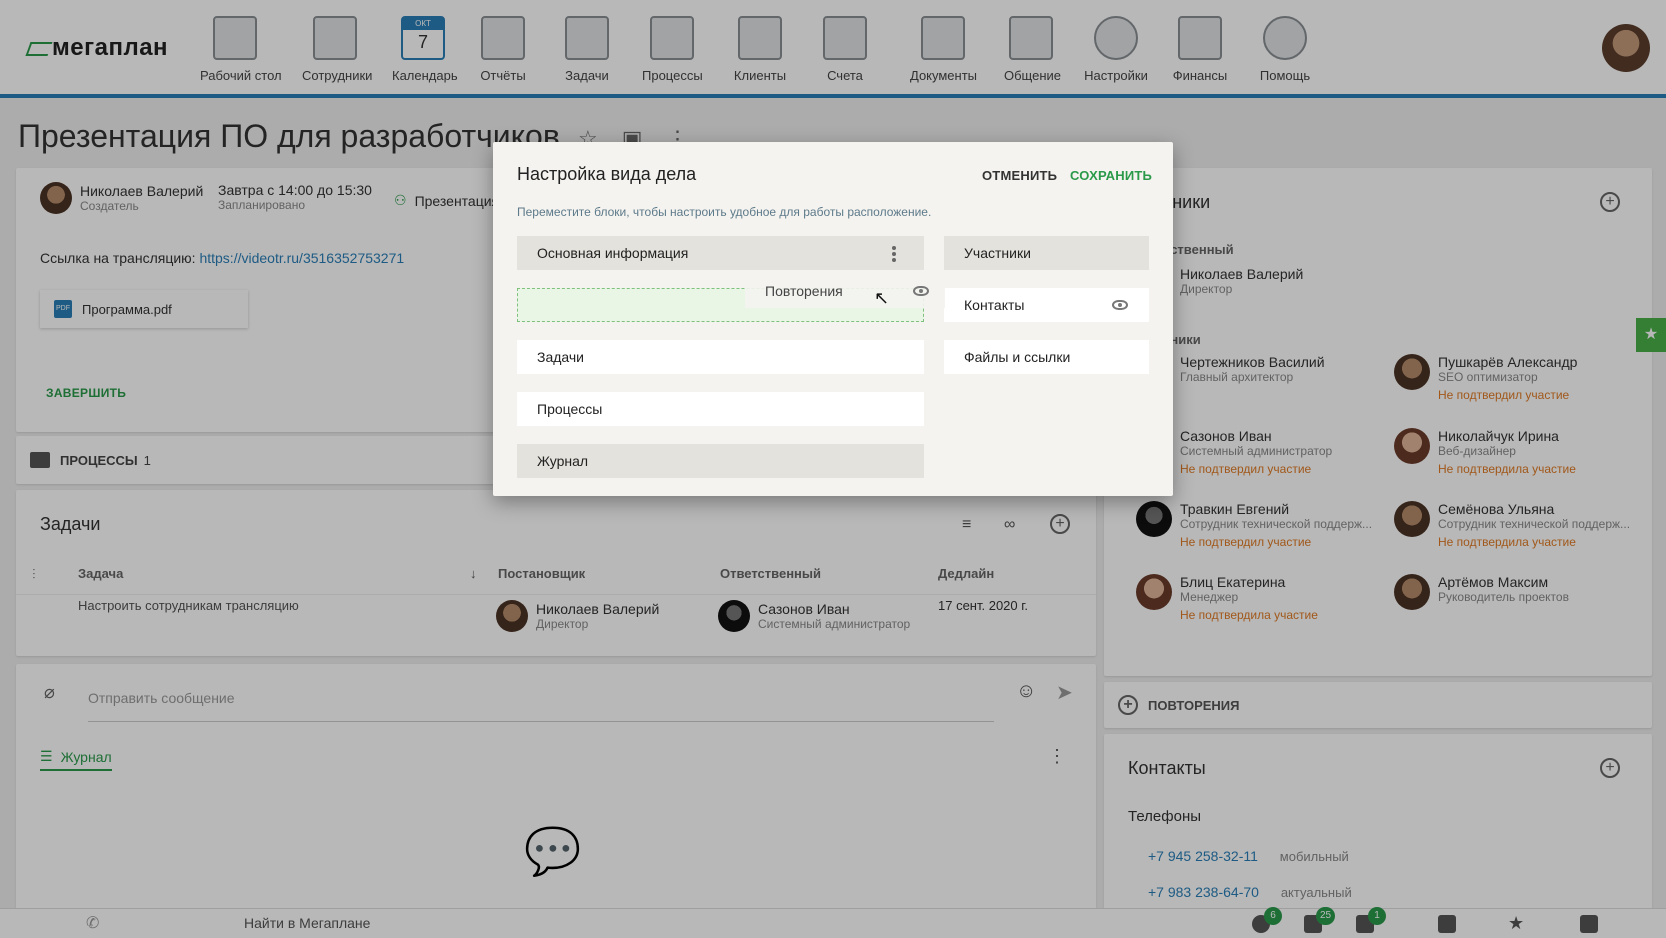 The width and height of the screenshot is (1666, 938). What do you see at coordinates (1046, 253) in the screenshot?
I see `block-participants: Участники` at bounding box center [1046, 253].